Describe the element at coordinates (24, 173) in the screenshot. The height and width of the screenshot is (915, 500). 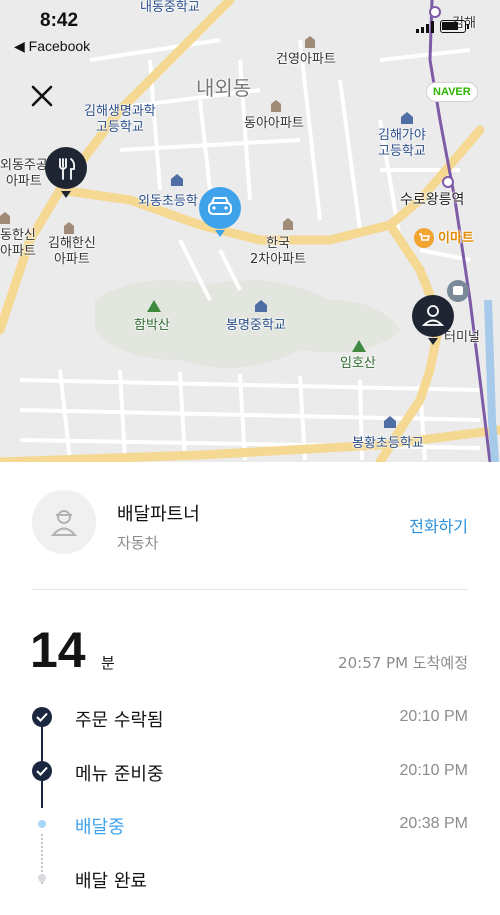
I see `map-label-oedong-apt: 외동주공 아파트` at that location.